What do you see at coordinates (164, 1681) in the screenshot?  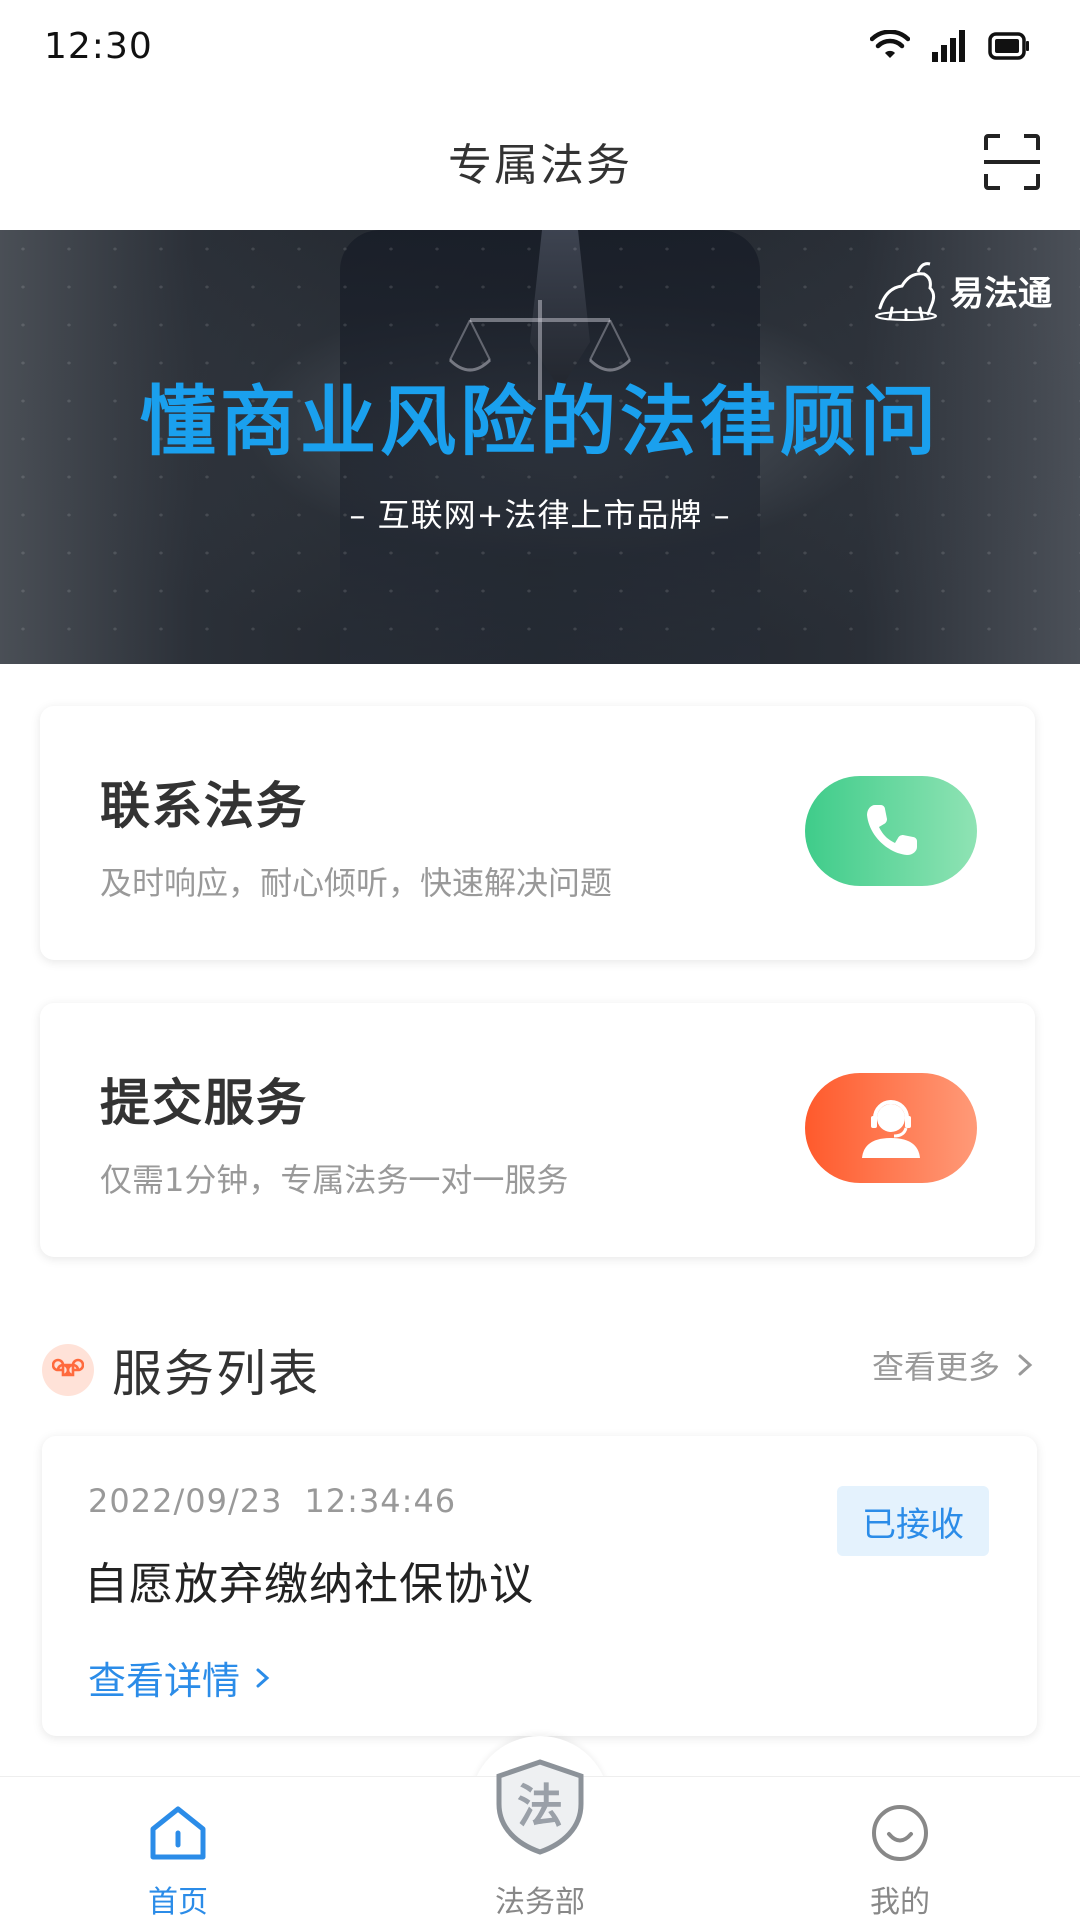 I see `view-details-label: 查看详情` at bounding box center [164, 1681].